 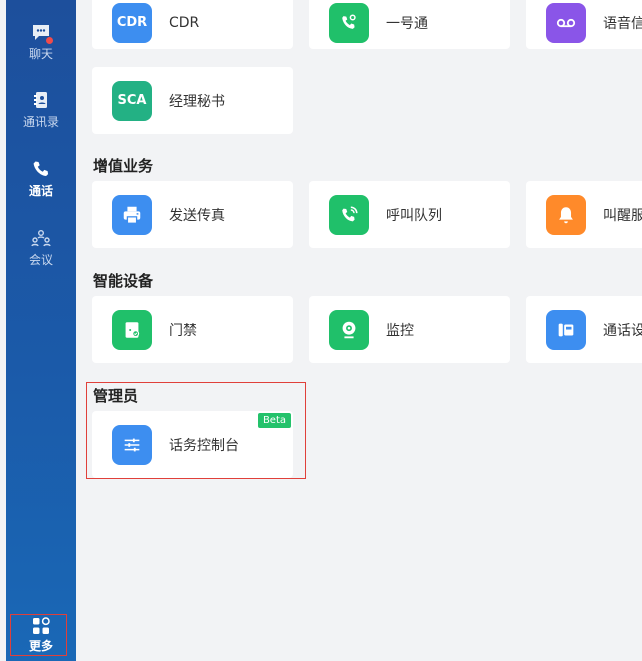 I want to click on sca-tile: SCA, so click(x=132, y=100).